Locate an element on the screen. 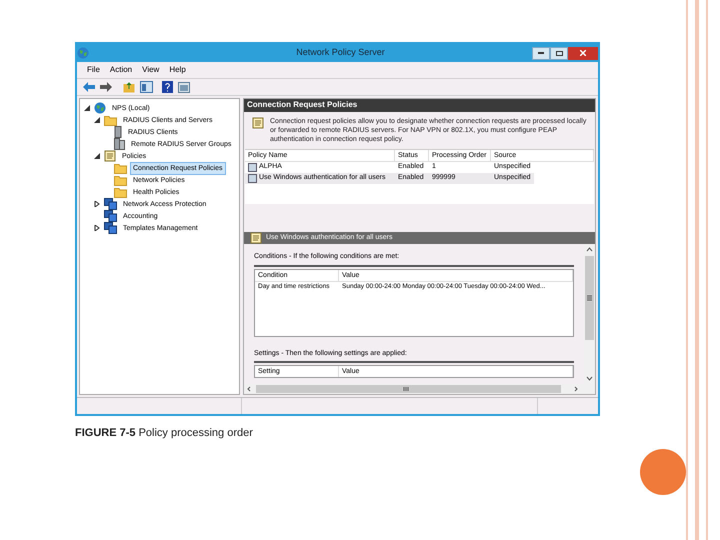 The image size is (720, 540). server-icon is located at coordinates (118, 132).